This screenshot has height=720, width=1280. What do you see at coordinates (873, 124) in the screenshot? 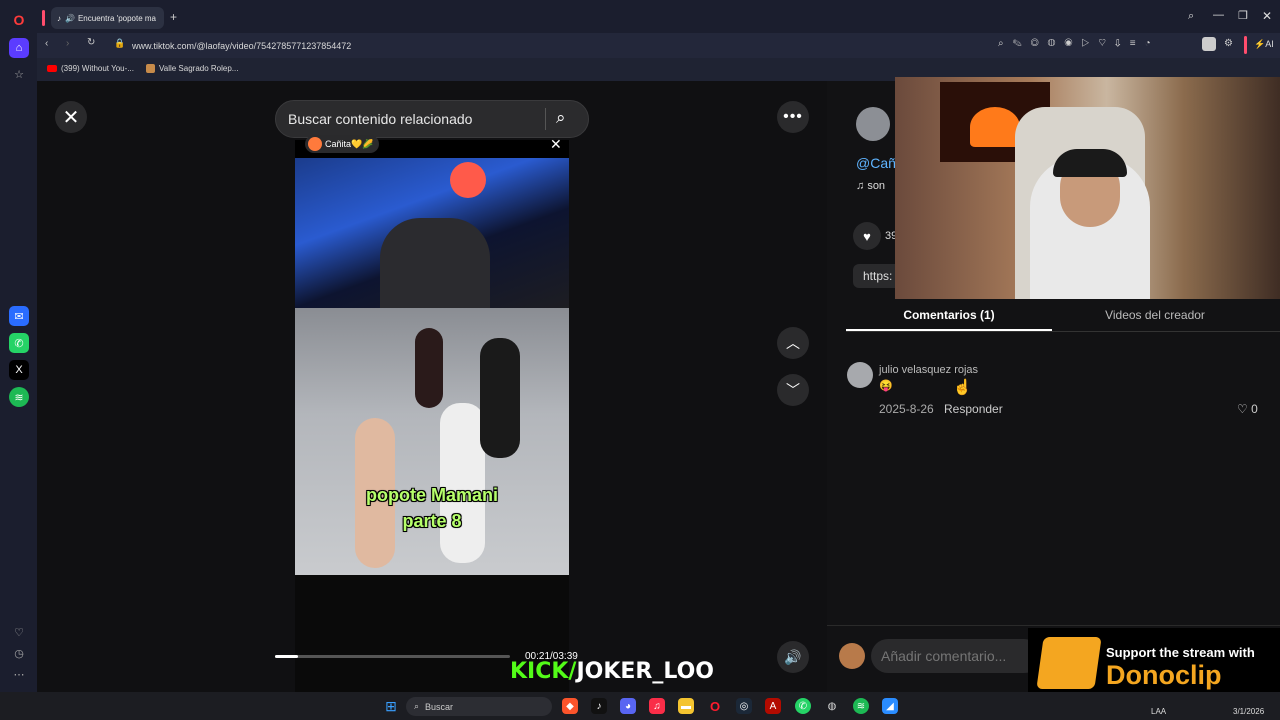
I see `creator-avatar` at bounding box center [873, 124].